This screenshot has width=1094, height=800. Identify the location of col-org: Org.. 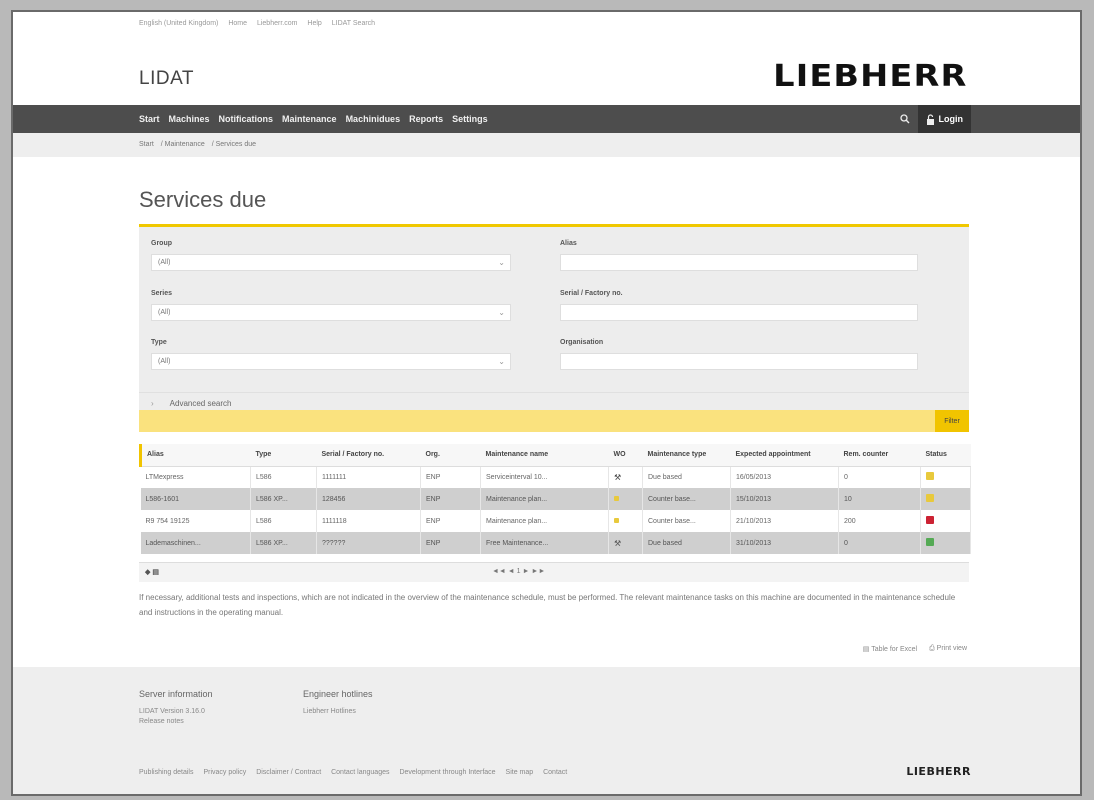
(450, 455).